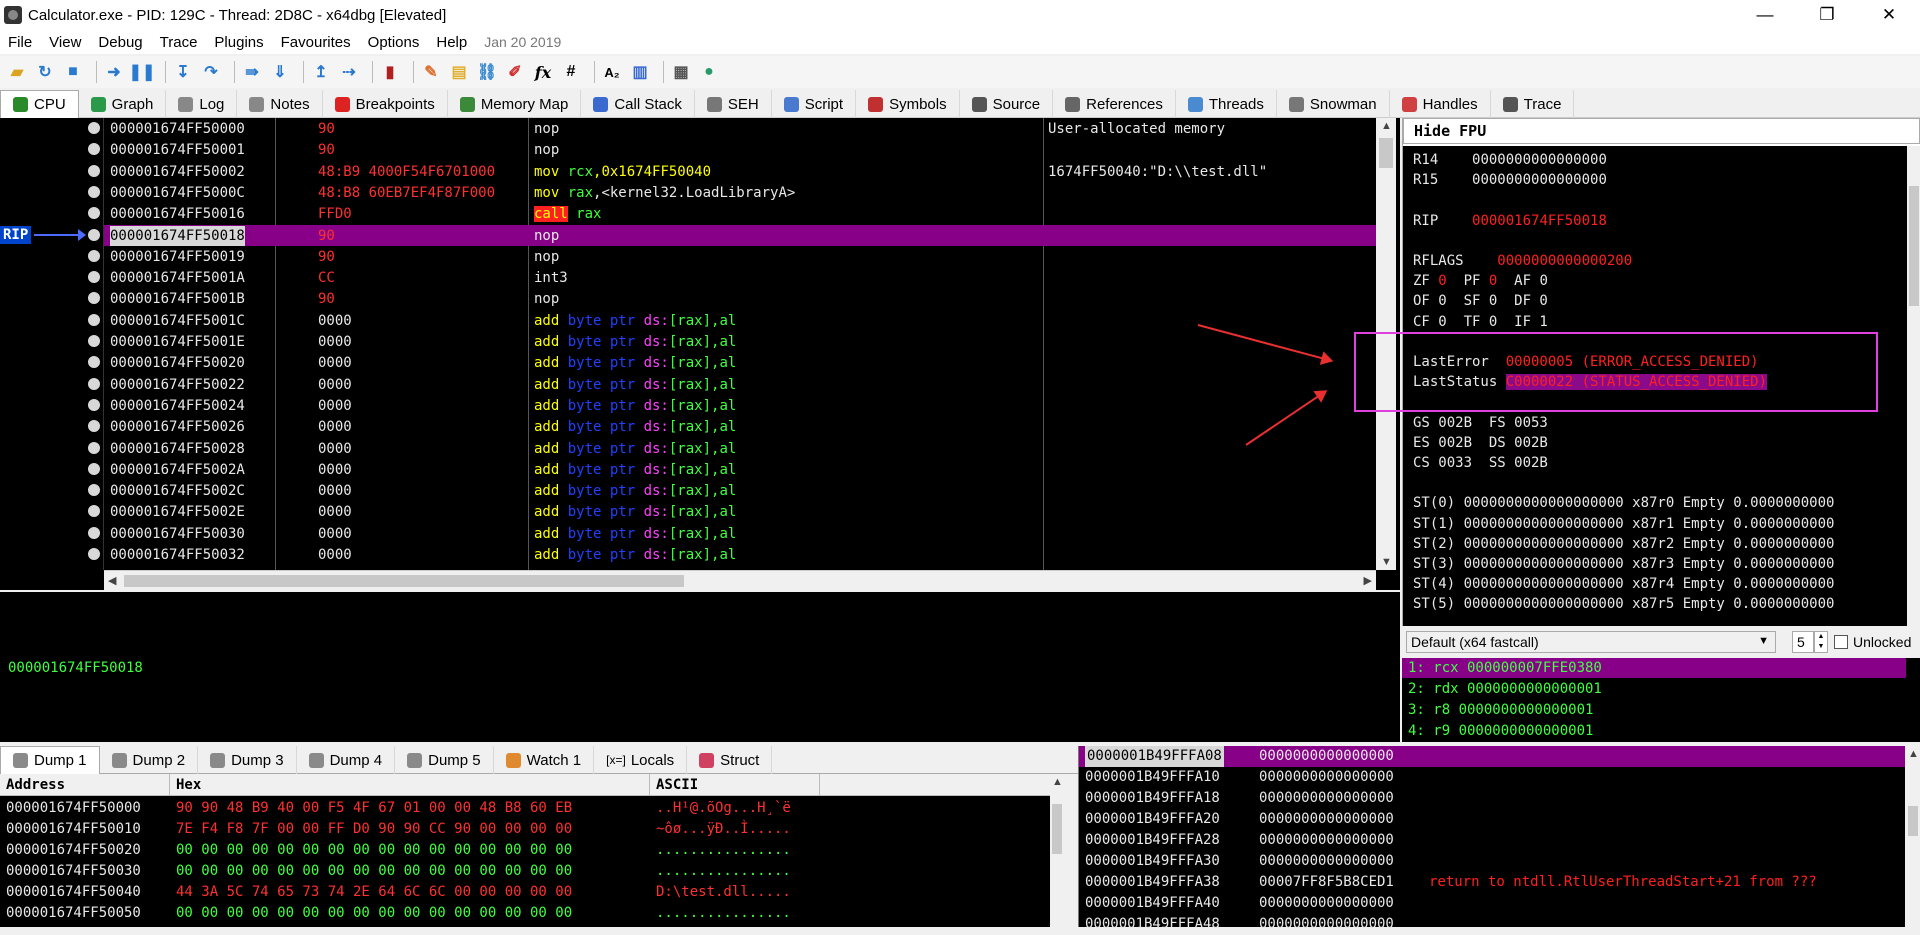 The image size is (1920, 935). What do you see at coordinates (1492, 819) in the screenshot?
I see `stack-row: 0000001B49FFFA20 0000000000000000` at bounding box center [1492, 819].